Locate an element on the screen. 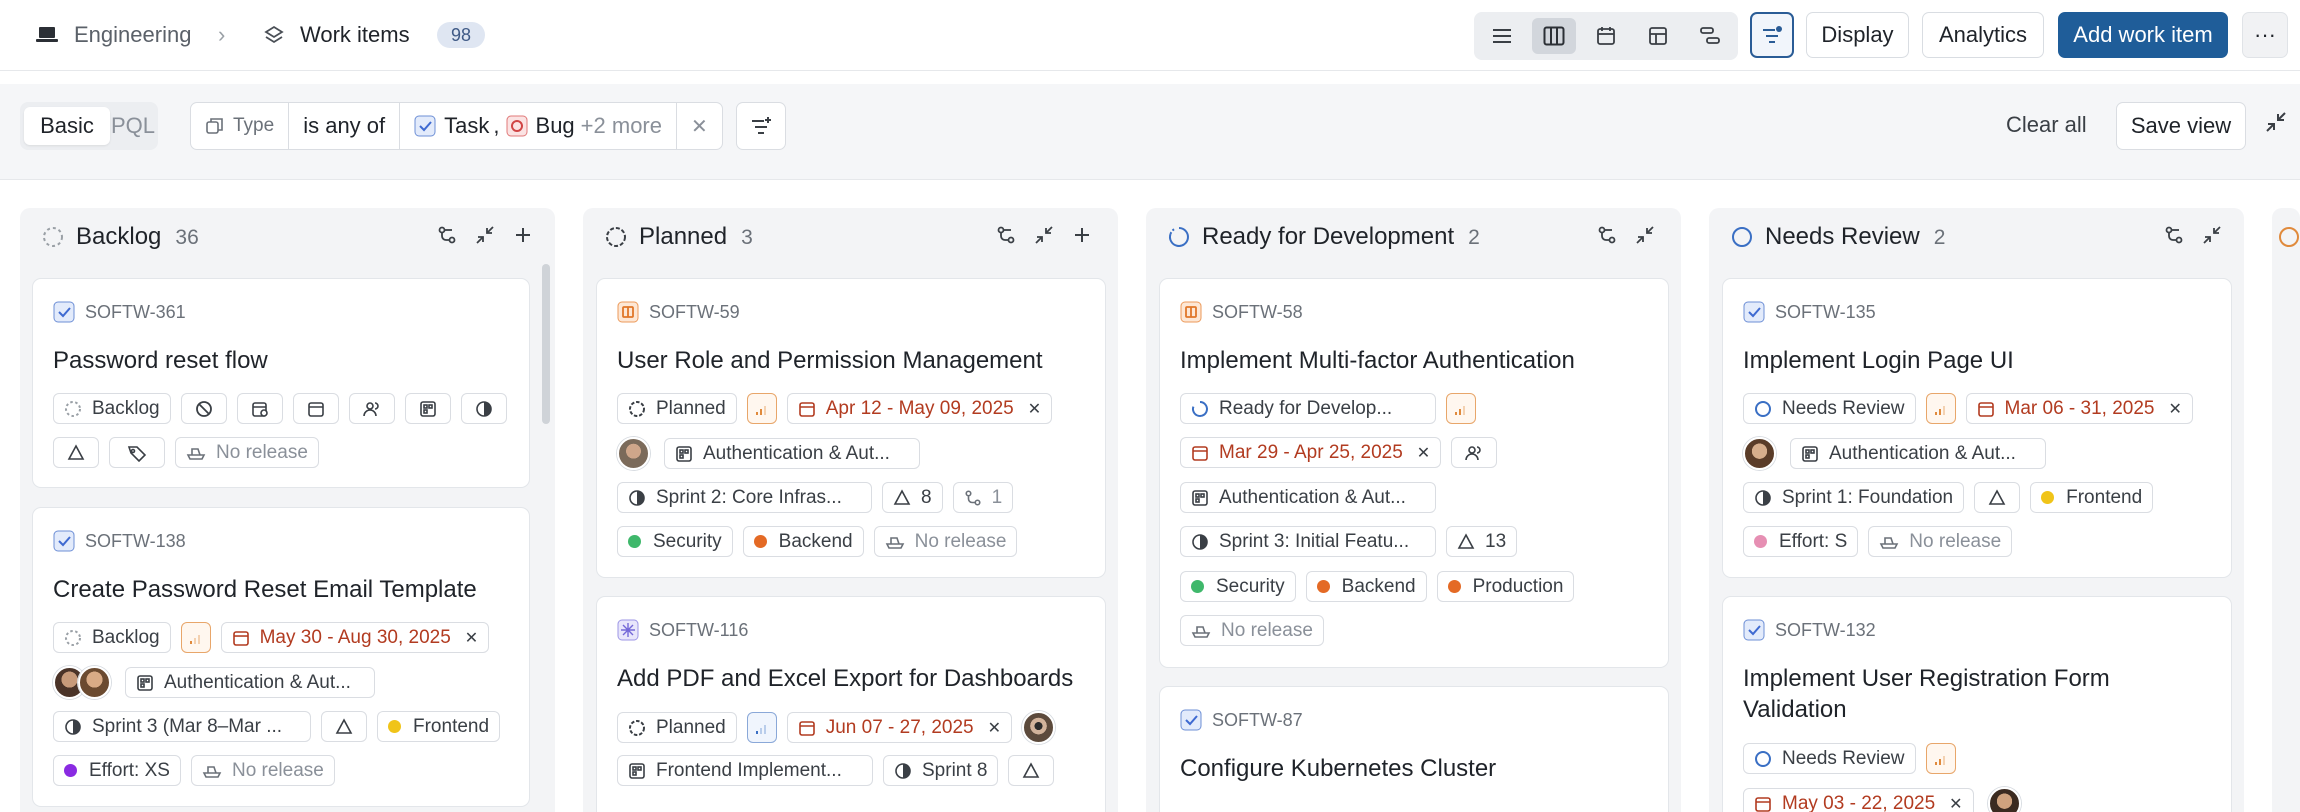 The height and width of the screenshot is (812, 2300). breadcrumb-page: Work items is located at coordinates (336, 35).